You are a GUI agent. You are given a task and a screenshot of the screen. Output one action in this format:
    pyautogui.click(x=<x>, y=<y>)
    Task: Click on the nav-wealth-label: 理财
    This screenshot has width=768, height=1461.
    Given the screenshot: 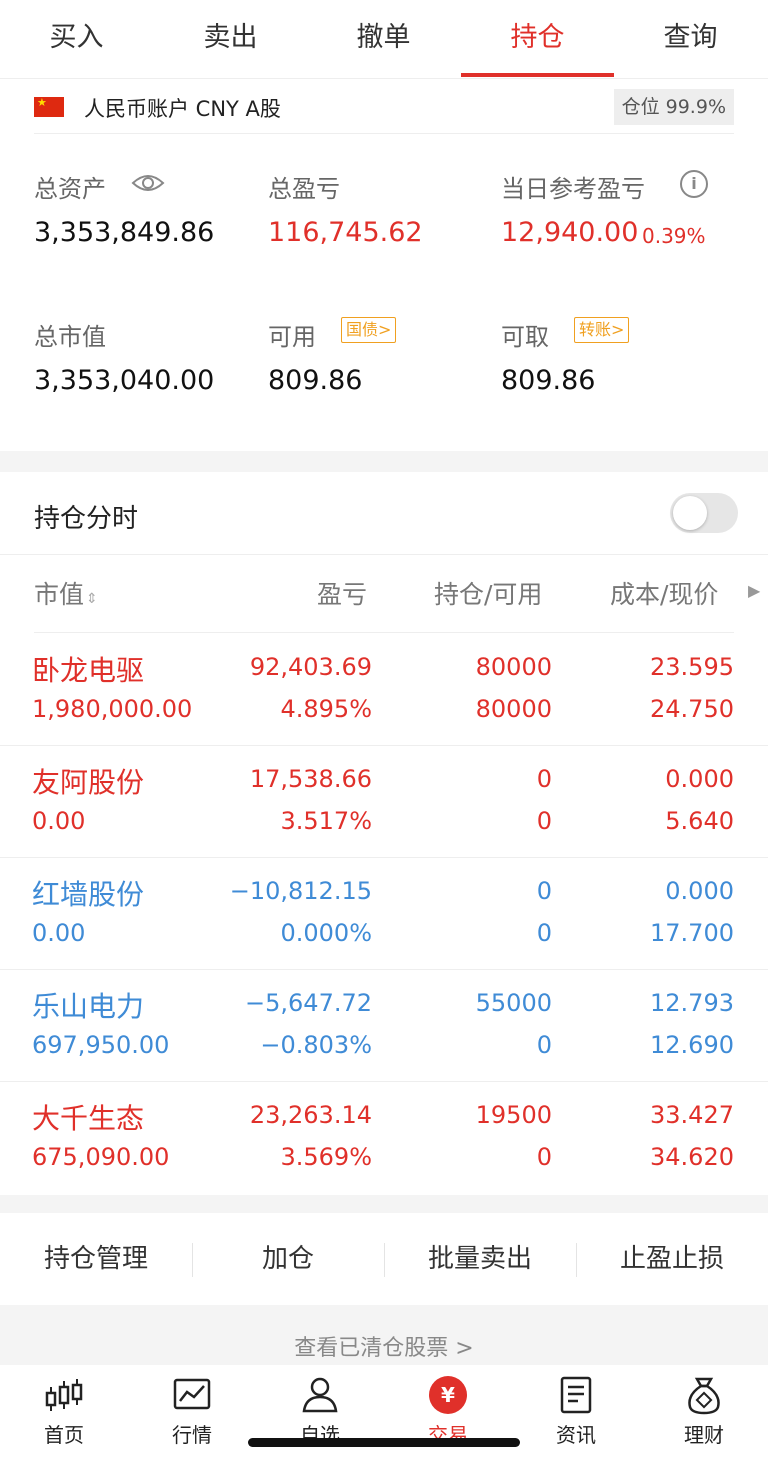 What is the action you would take?
    pyautogui.click(x=704, y=1435)
    